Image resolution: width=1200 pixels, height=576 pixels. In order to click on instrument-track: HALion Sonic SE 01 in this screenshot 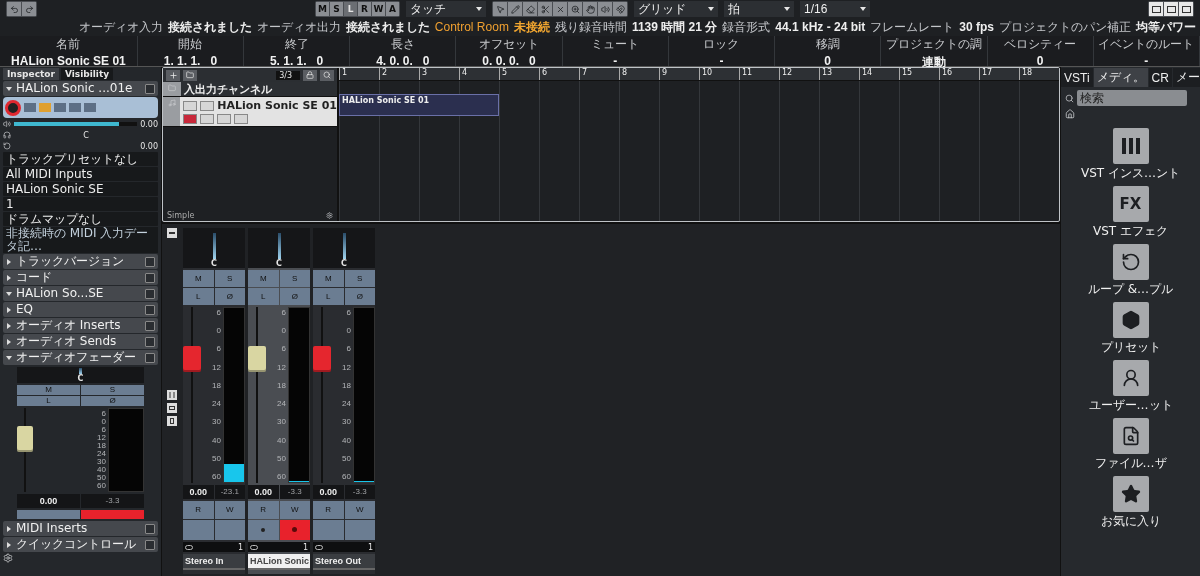, I will do `click(250, 112)`.